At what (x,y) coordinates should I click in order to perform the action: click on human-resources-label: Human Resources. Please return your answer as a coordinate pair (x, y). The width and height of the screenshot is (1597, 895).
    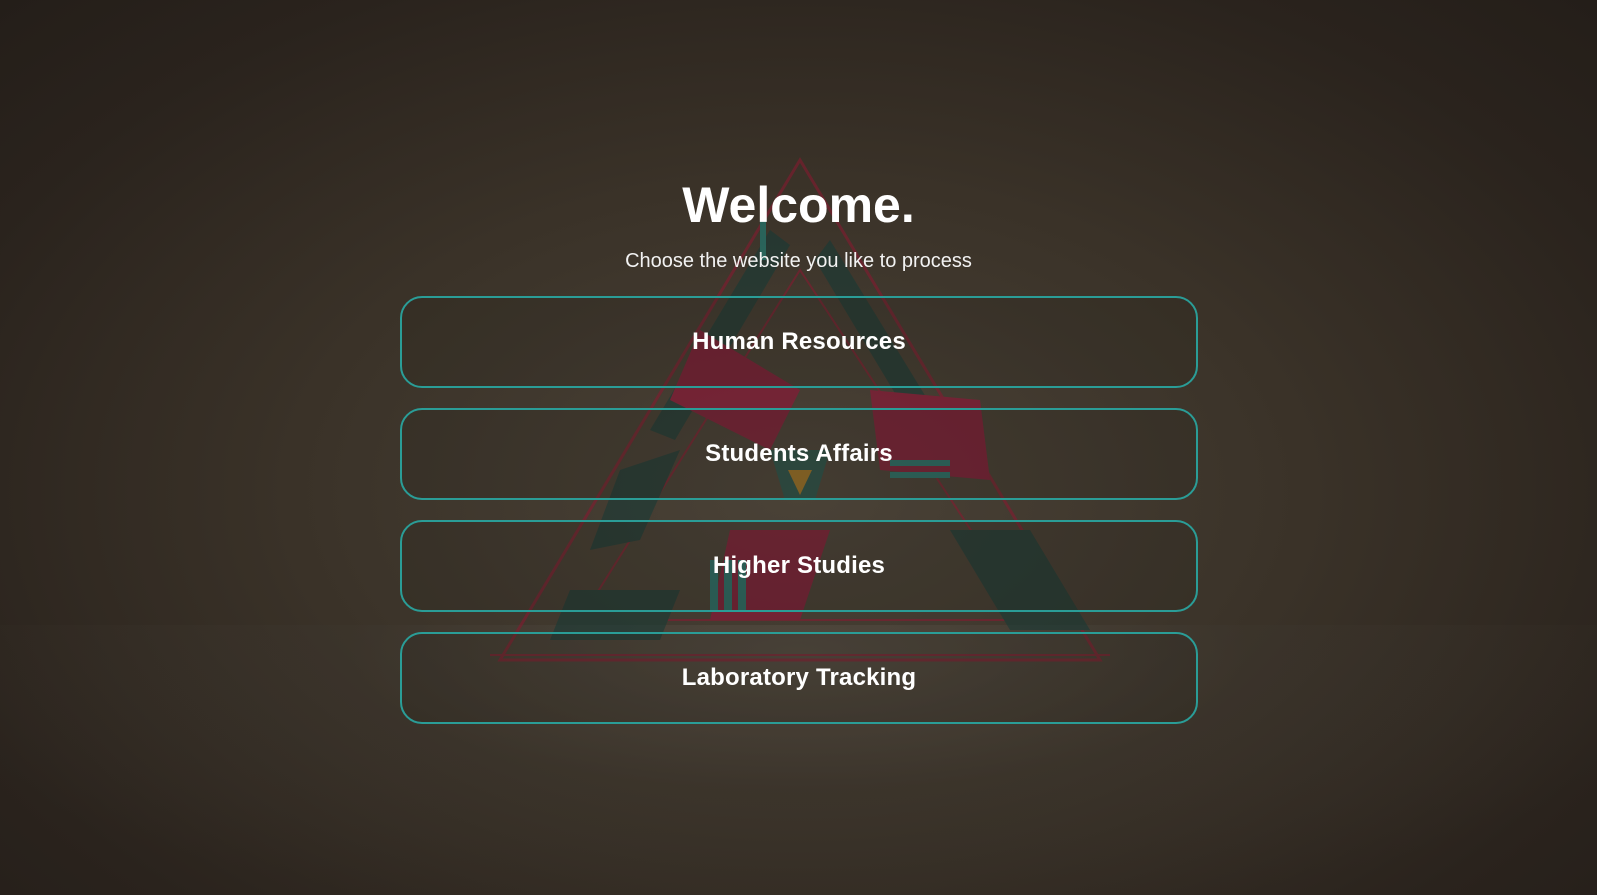
    Looking at the image, I should click on (799, 341).